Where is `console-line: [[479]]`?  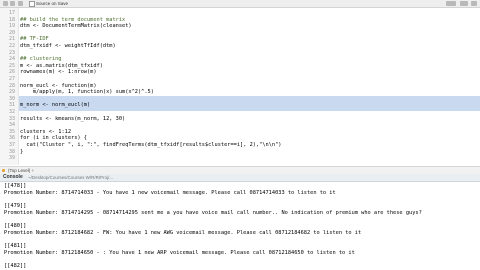
console-line: [[479]] is located at coordinates (15, 206).